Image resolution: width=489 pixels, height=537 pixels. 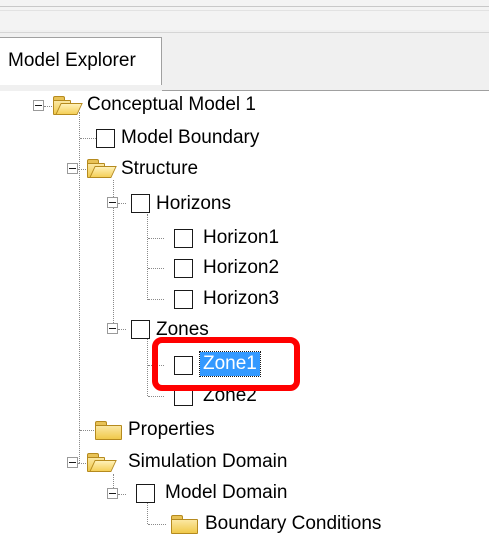 I want to click on horizons-checkbox, so click(x=140, y=203).